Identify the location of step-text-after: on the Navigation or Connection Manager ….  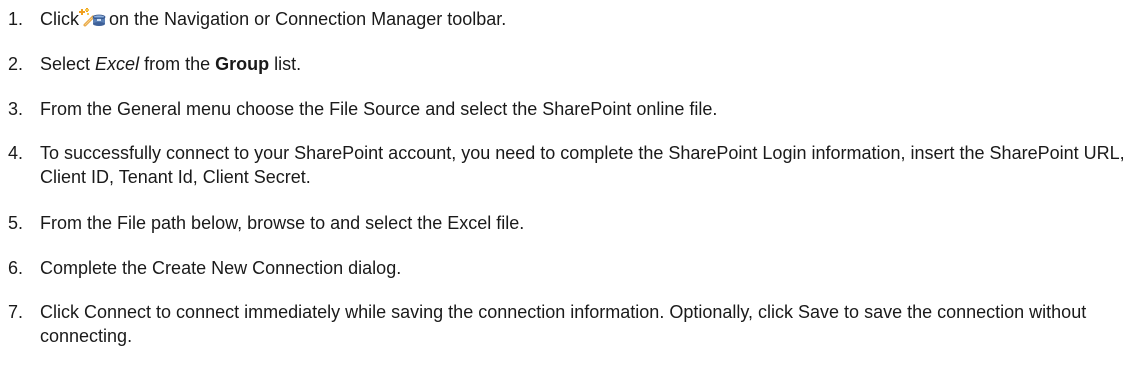
(308, 19).